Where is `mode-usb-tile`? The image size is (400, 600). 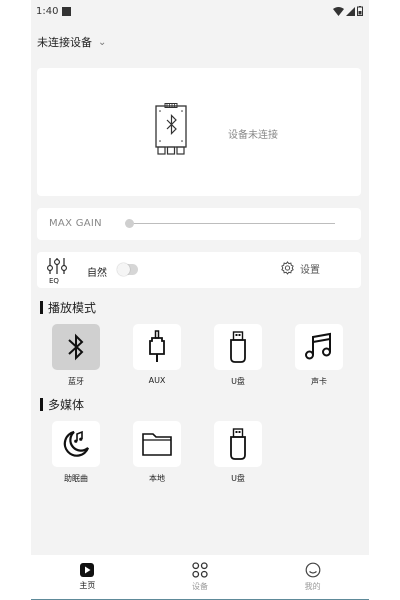
mode-usb-tile is located at coordinates (238, 347).